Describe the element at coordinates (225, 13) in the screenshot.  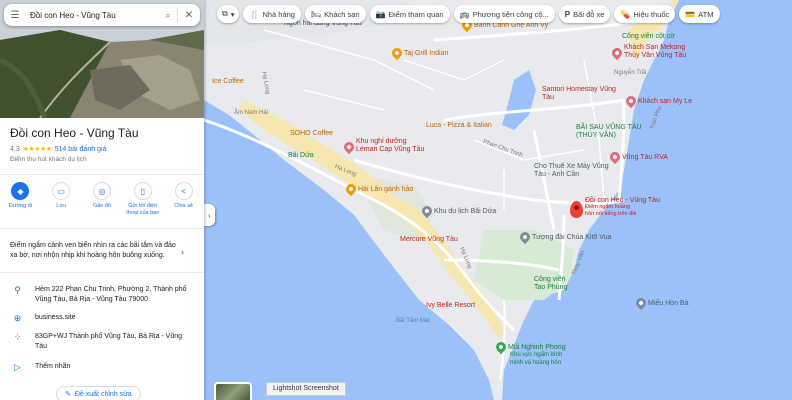
I see `layers-icon: ⧉` at that location.